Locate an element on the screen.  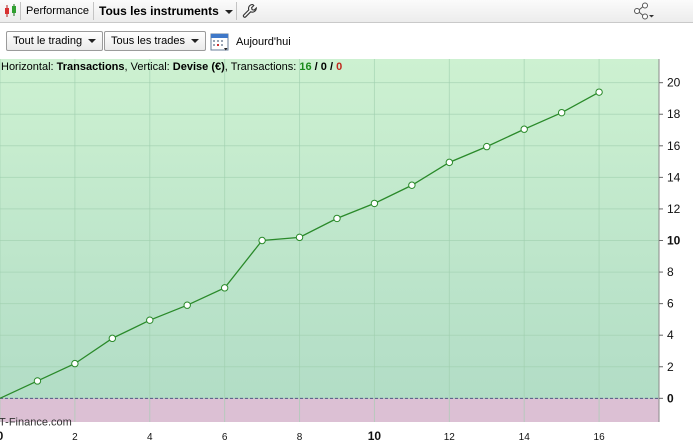
trades-filter-dropdown: Tous les trades is located at coordinates (155, 41).